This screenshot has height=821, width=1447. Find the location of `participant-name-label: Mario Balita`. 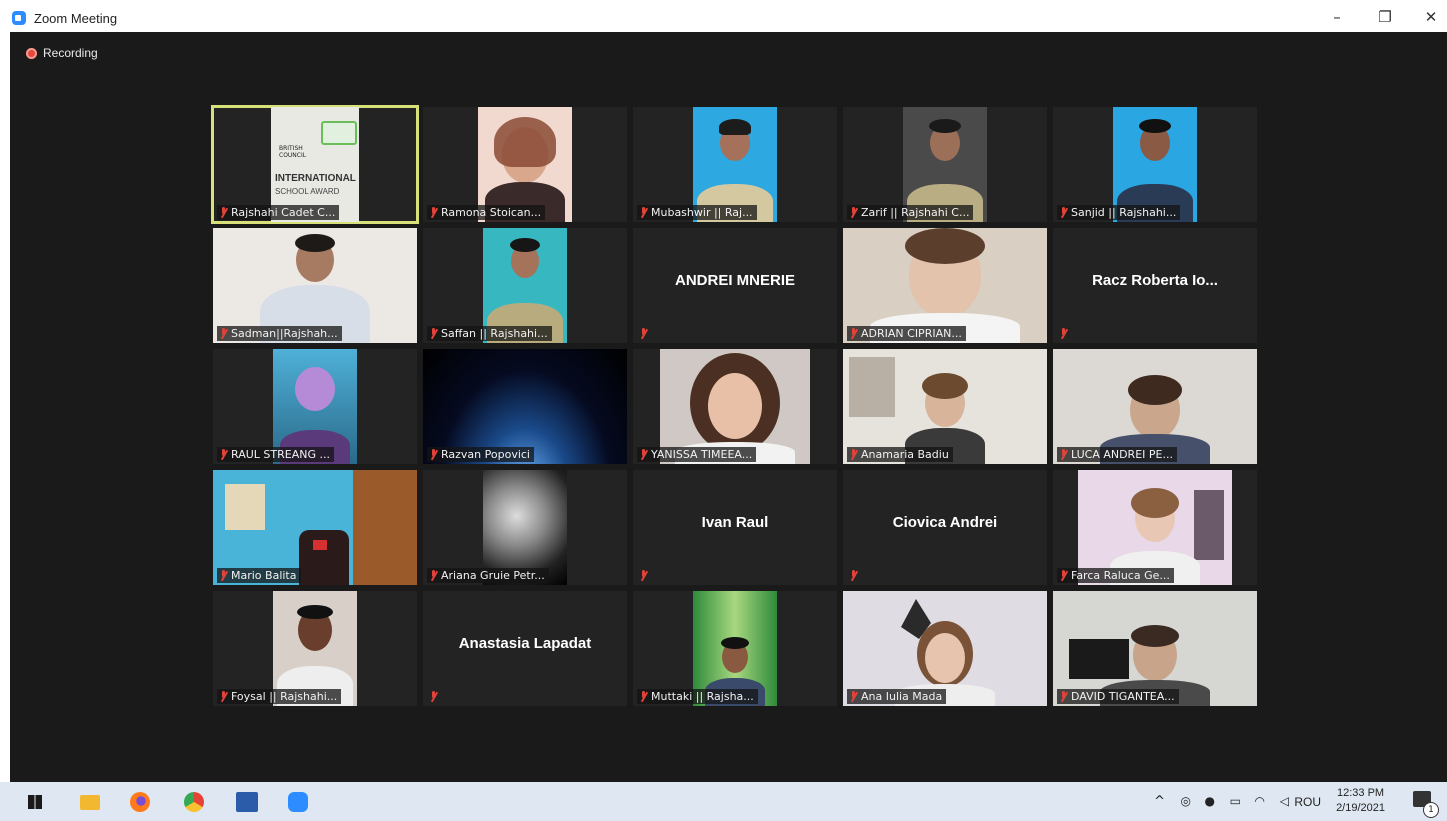

participant-name-label: Mario Balita is located at coordinates (259, 575).